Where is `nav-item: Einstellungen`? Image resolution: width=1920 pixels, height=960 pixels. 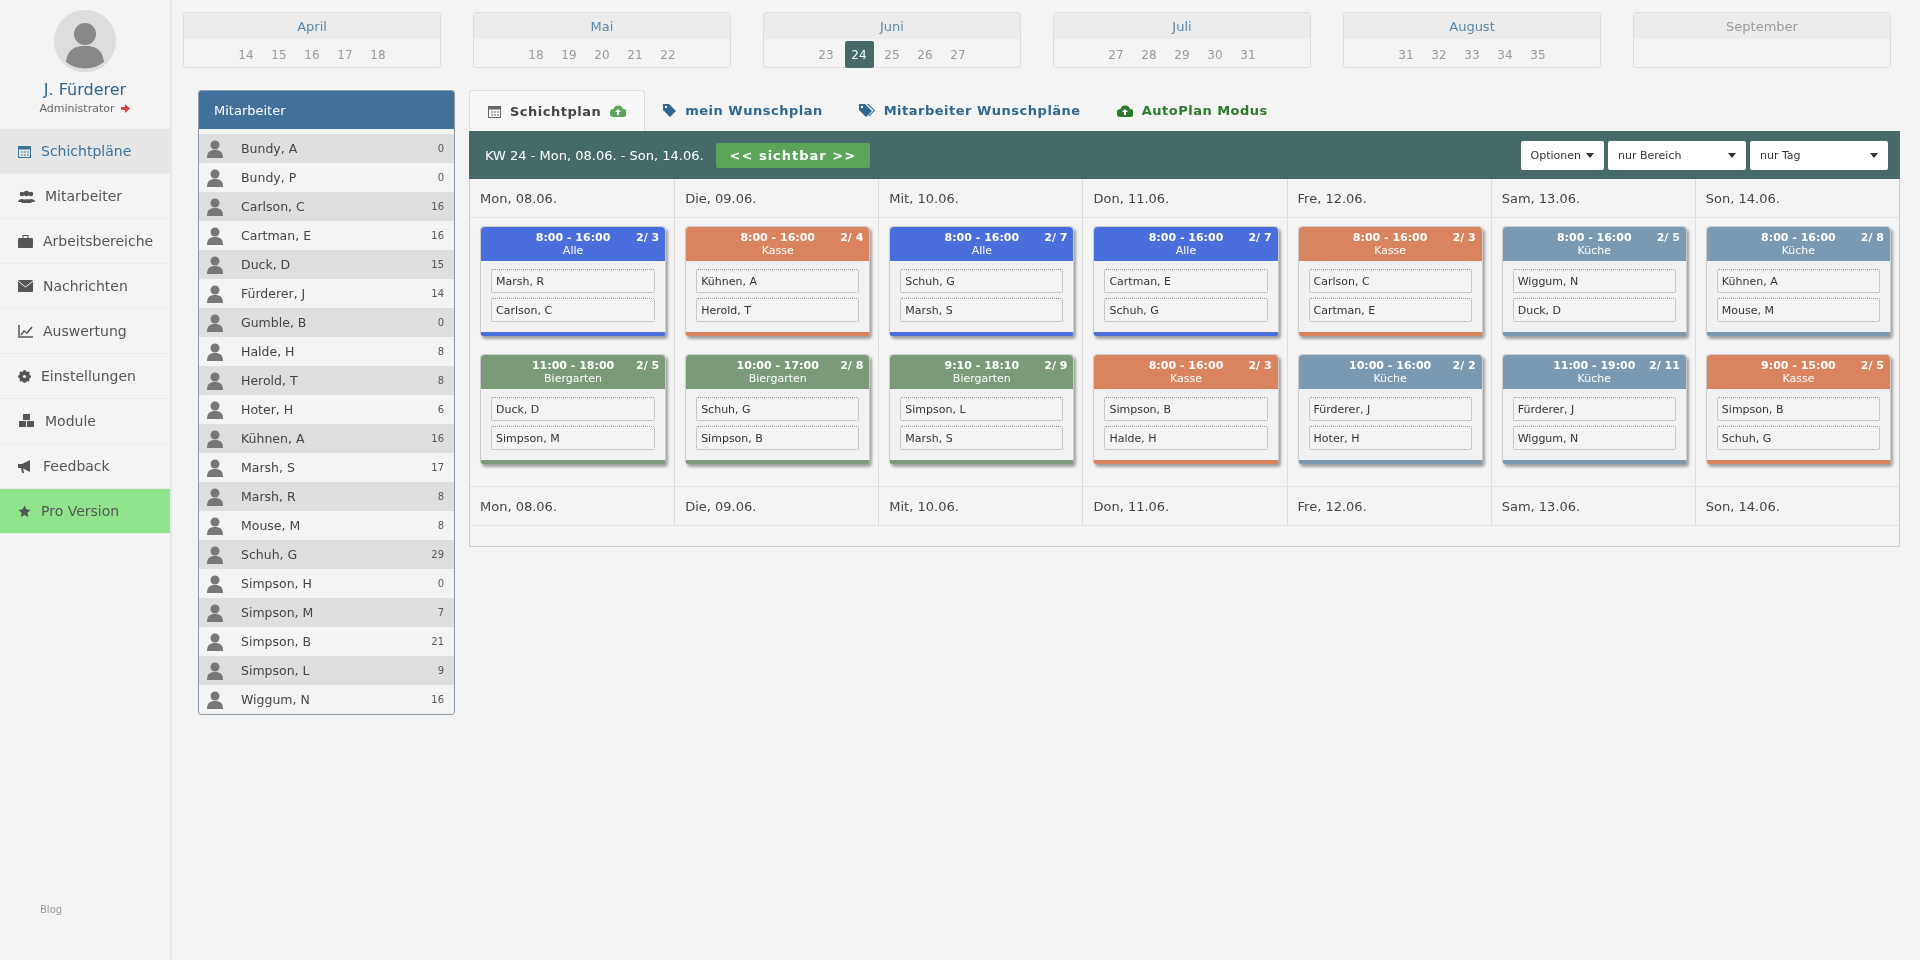
nav-item: Einstellungen is located at coordinates (85, 376).